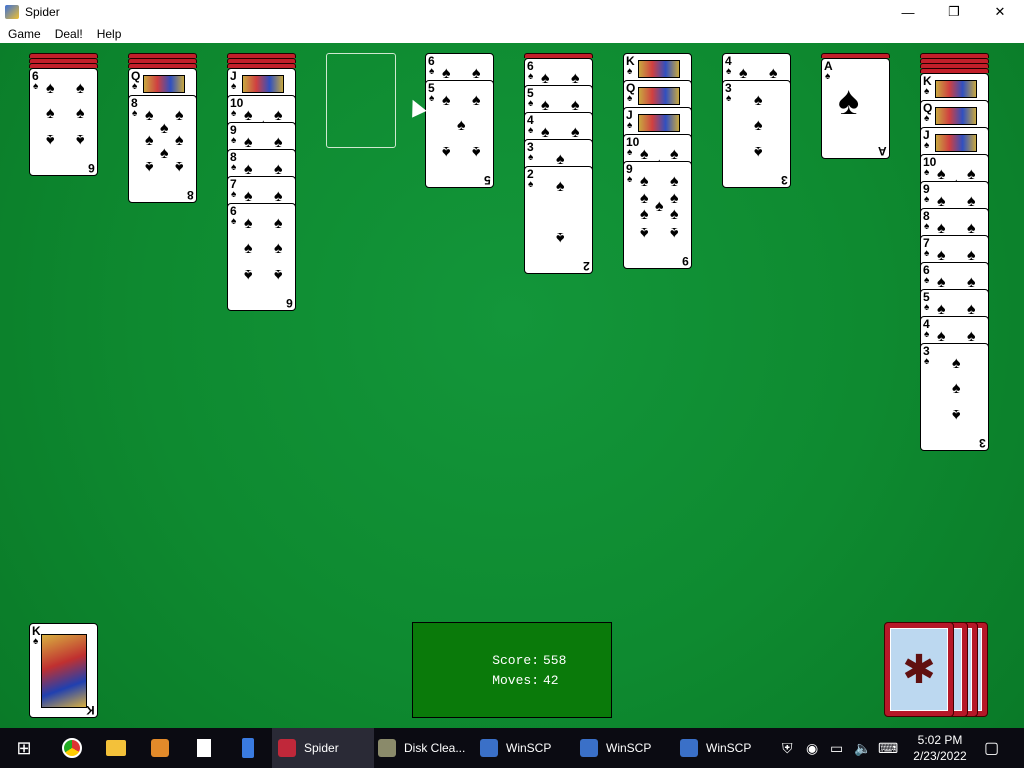  I want to click on king-face-art, so click(64, 671).